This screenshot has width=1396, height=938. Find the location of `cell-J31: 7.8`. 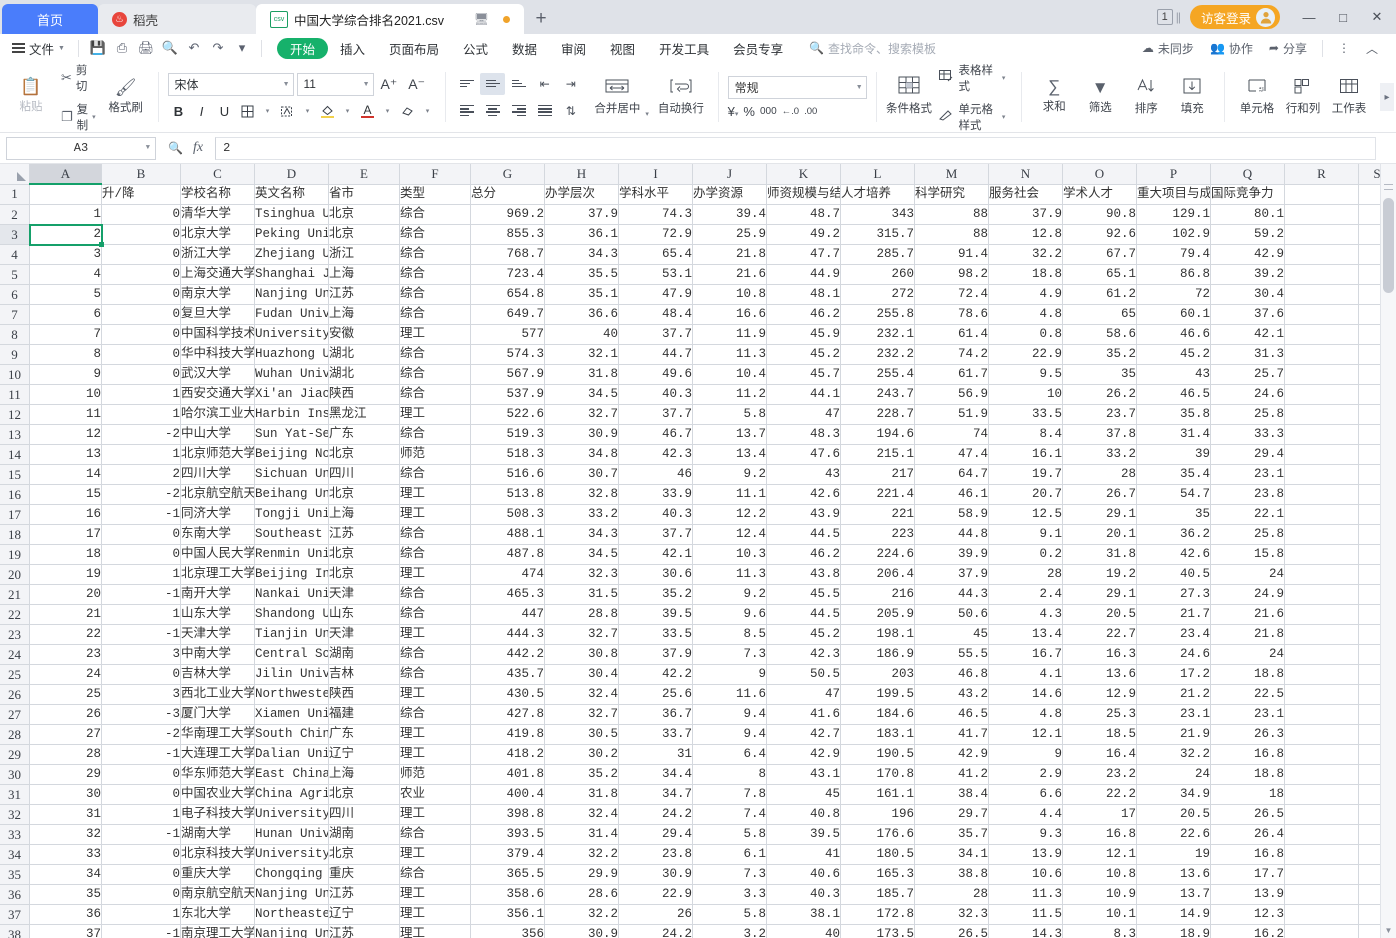

cell-J31: 7.8 is located at coordinates (729, 794).